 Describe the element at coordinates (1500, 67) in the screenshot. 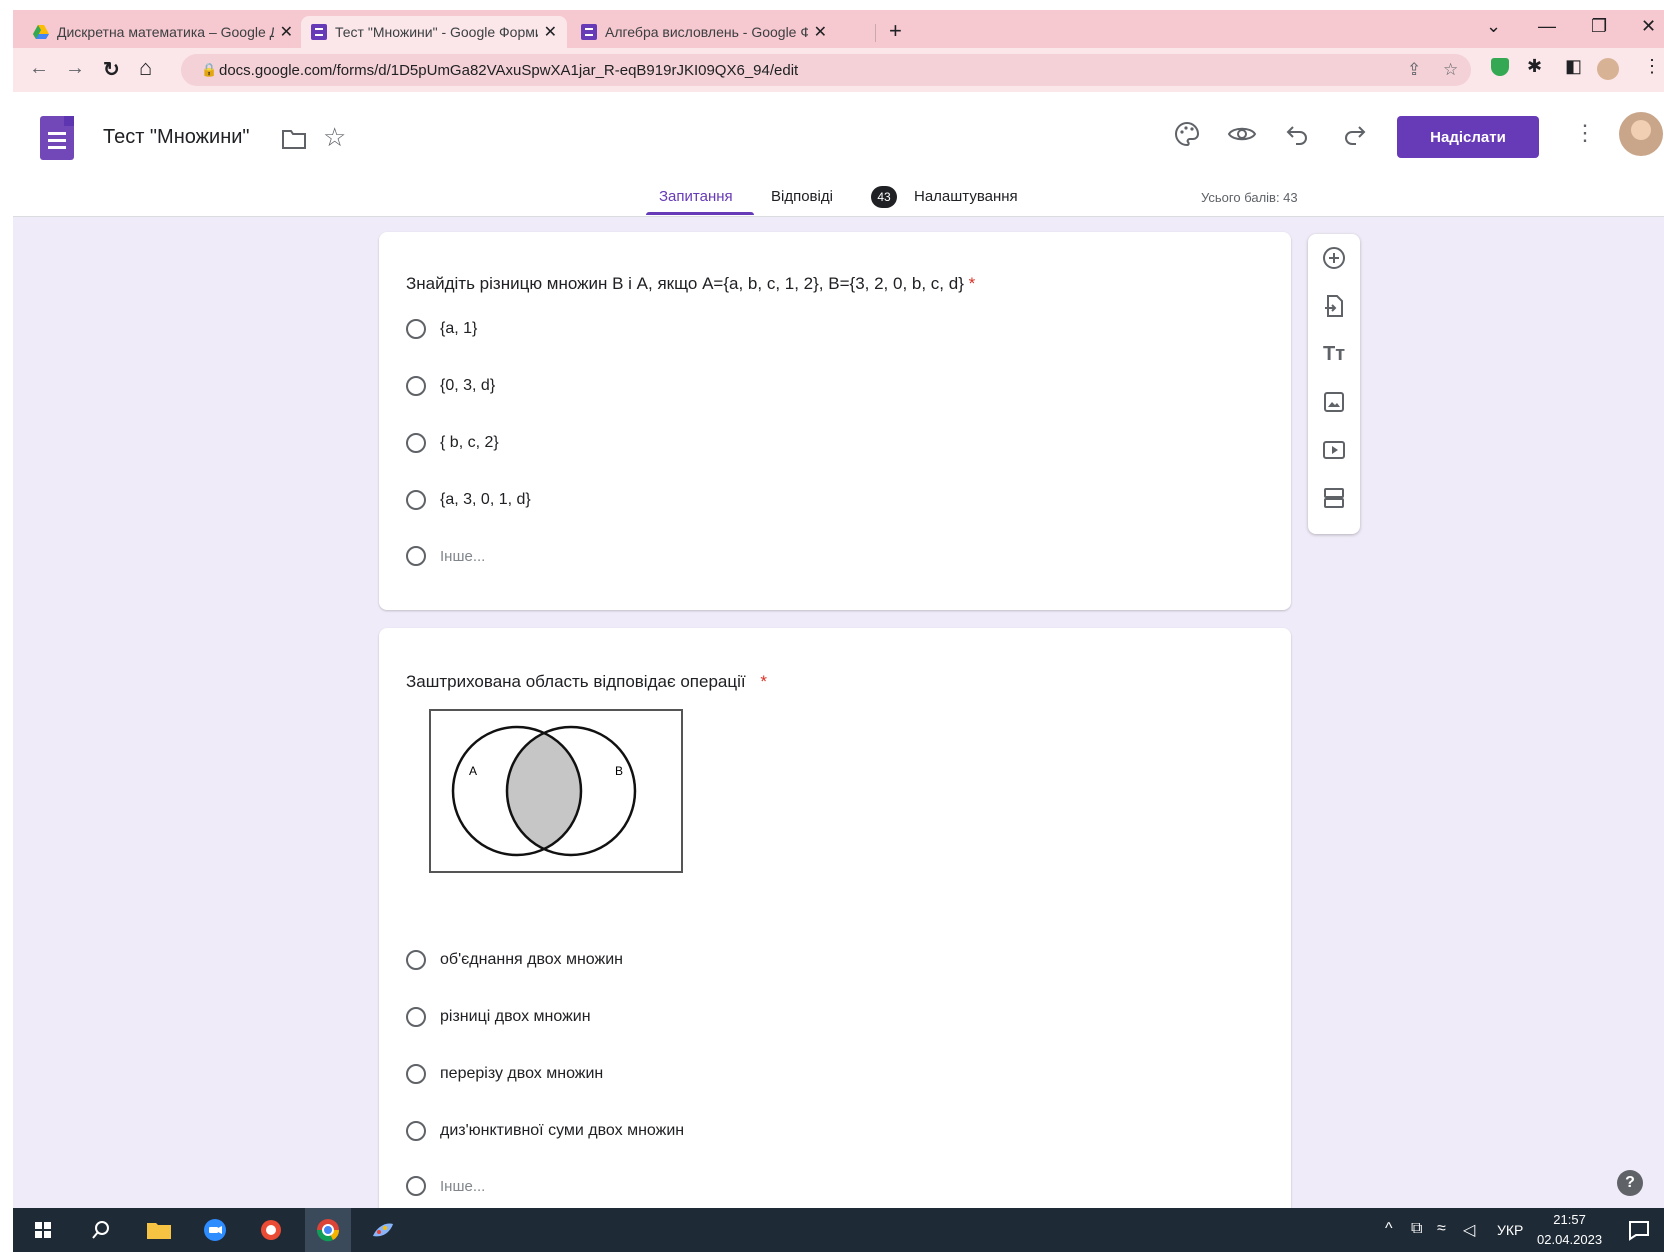

I see `shield-extension-icon` at that location.